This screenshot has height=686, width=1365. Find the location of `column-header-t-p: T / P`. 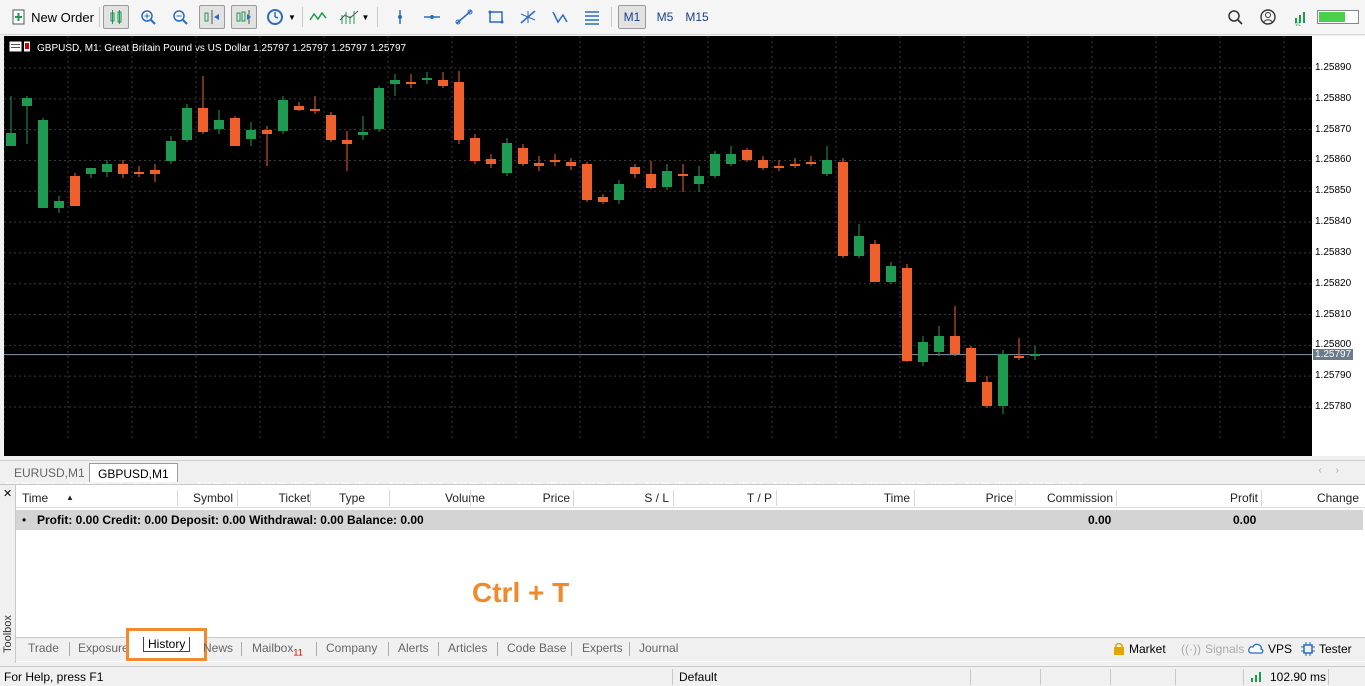

column-header-t-p: T / P is located at coordinates (759, 498).